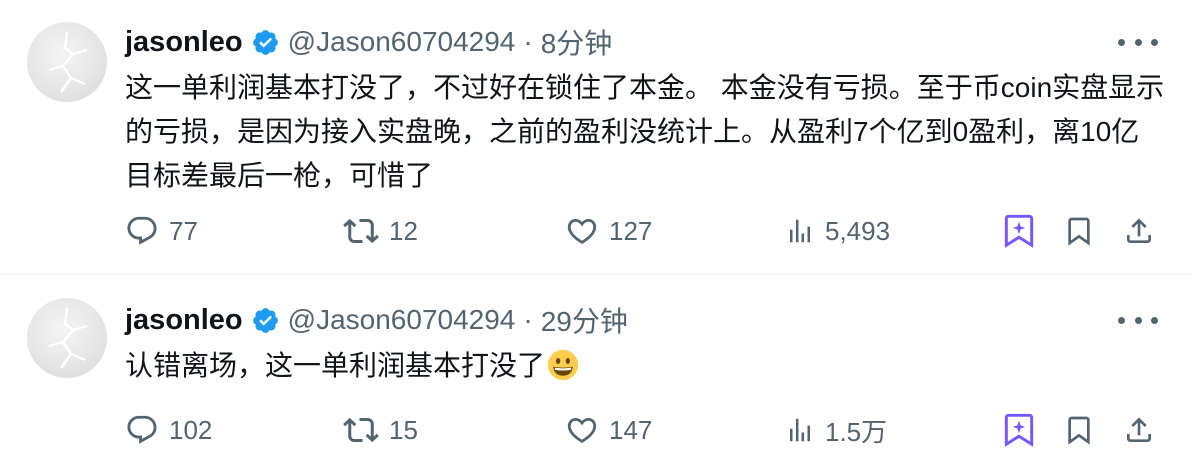  I want to click on views-button: 1.5万, so click(836, 430).